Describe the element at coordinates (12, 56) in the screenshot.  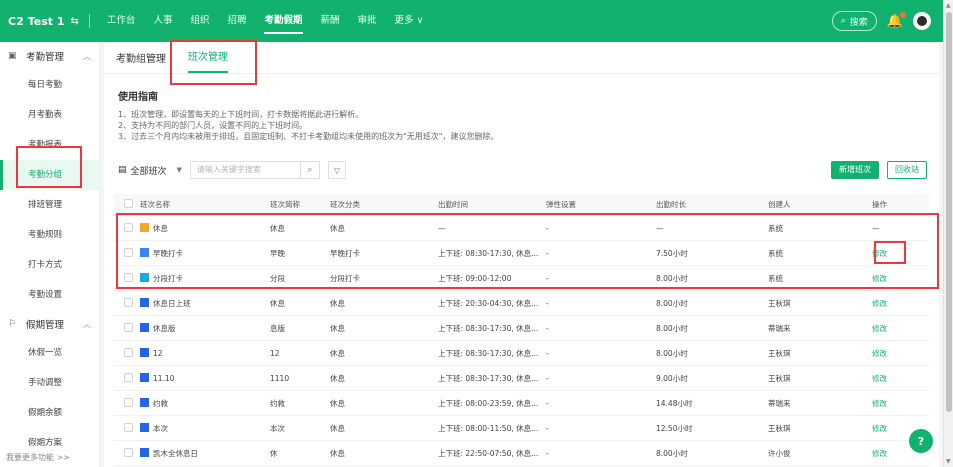
I see `calendar-icon: ▣` at that location.